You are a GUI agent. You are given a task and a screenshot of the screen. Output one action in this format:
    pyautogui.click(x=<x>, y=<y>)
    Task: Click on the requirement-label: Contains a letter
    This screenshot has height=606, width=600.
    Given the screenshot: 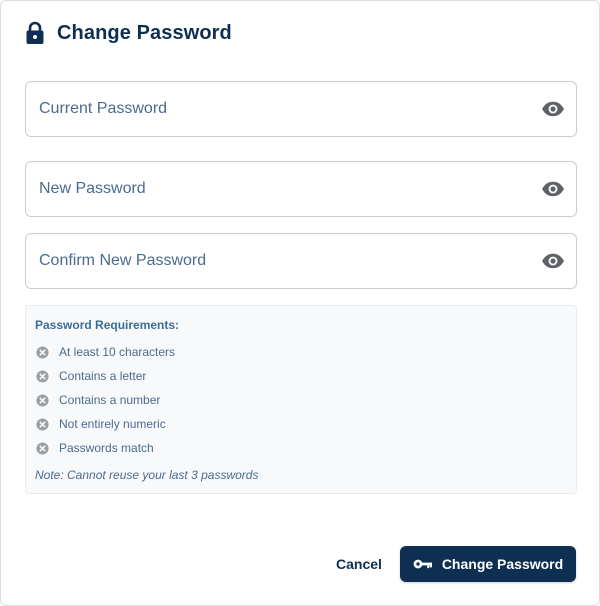 What is the action you would take?
    pyautogui.click(x=103, y=376)
    